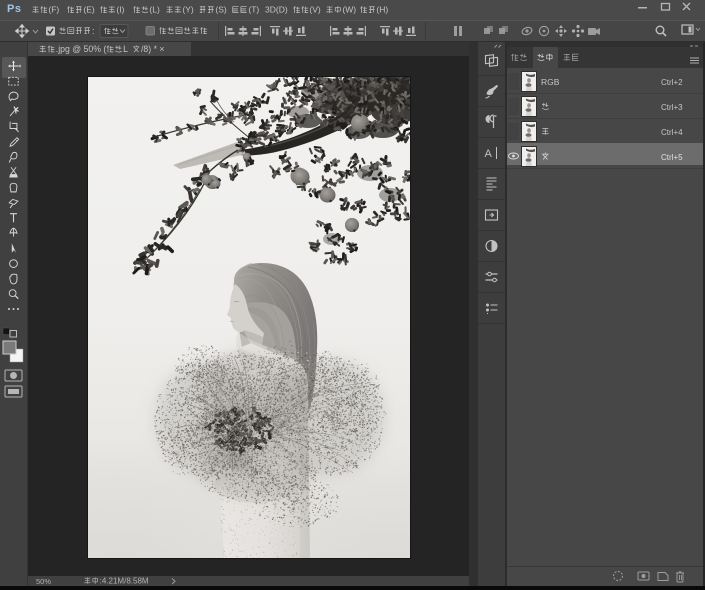 This screenshot has width=705, height=590. Describe the element at coordinates (124, 580) in the screenshot. I see `svg-text: :4.21M/8.58M` at that location.